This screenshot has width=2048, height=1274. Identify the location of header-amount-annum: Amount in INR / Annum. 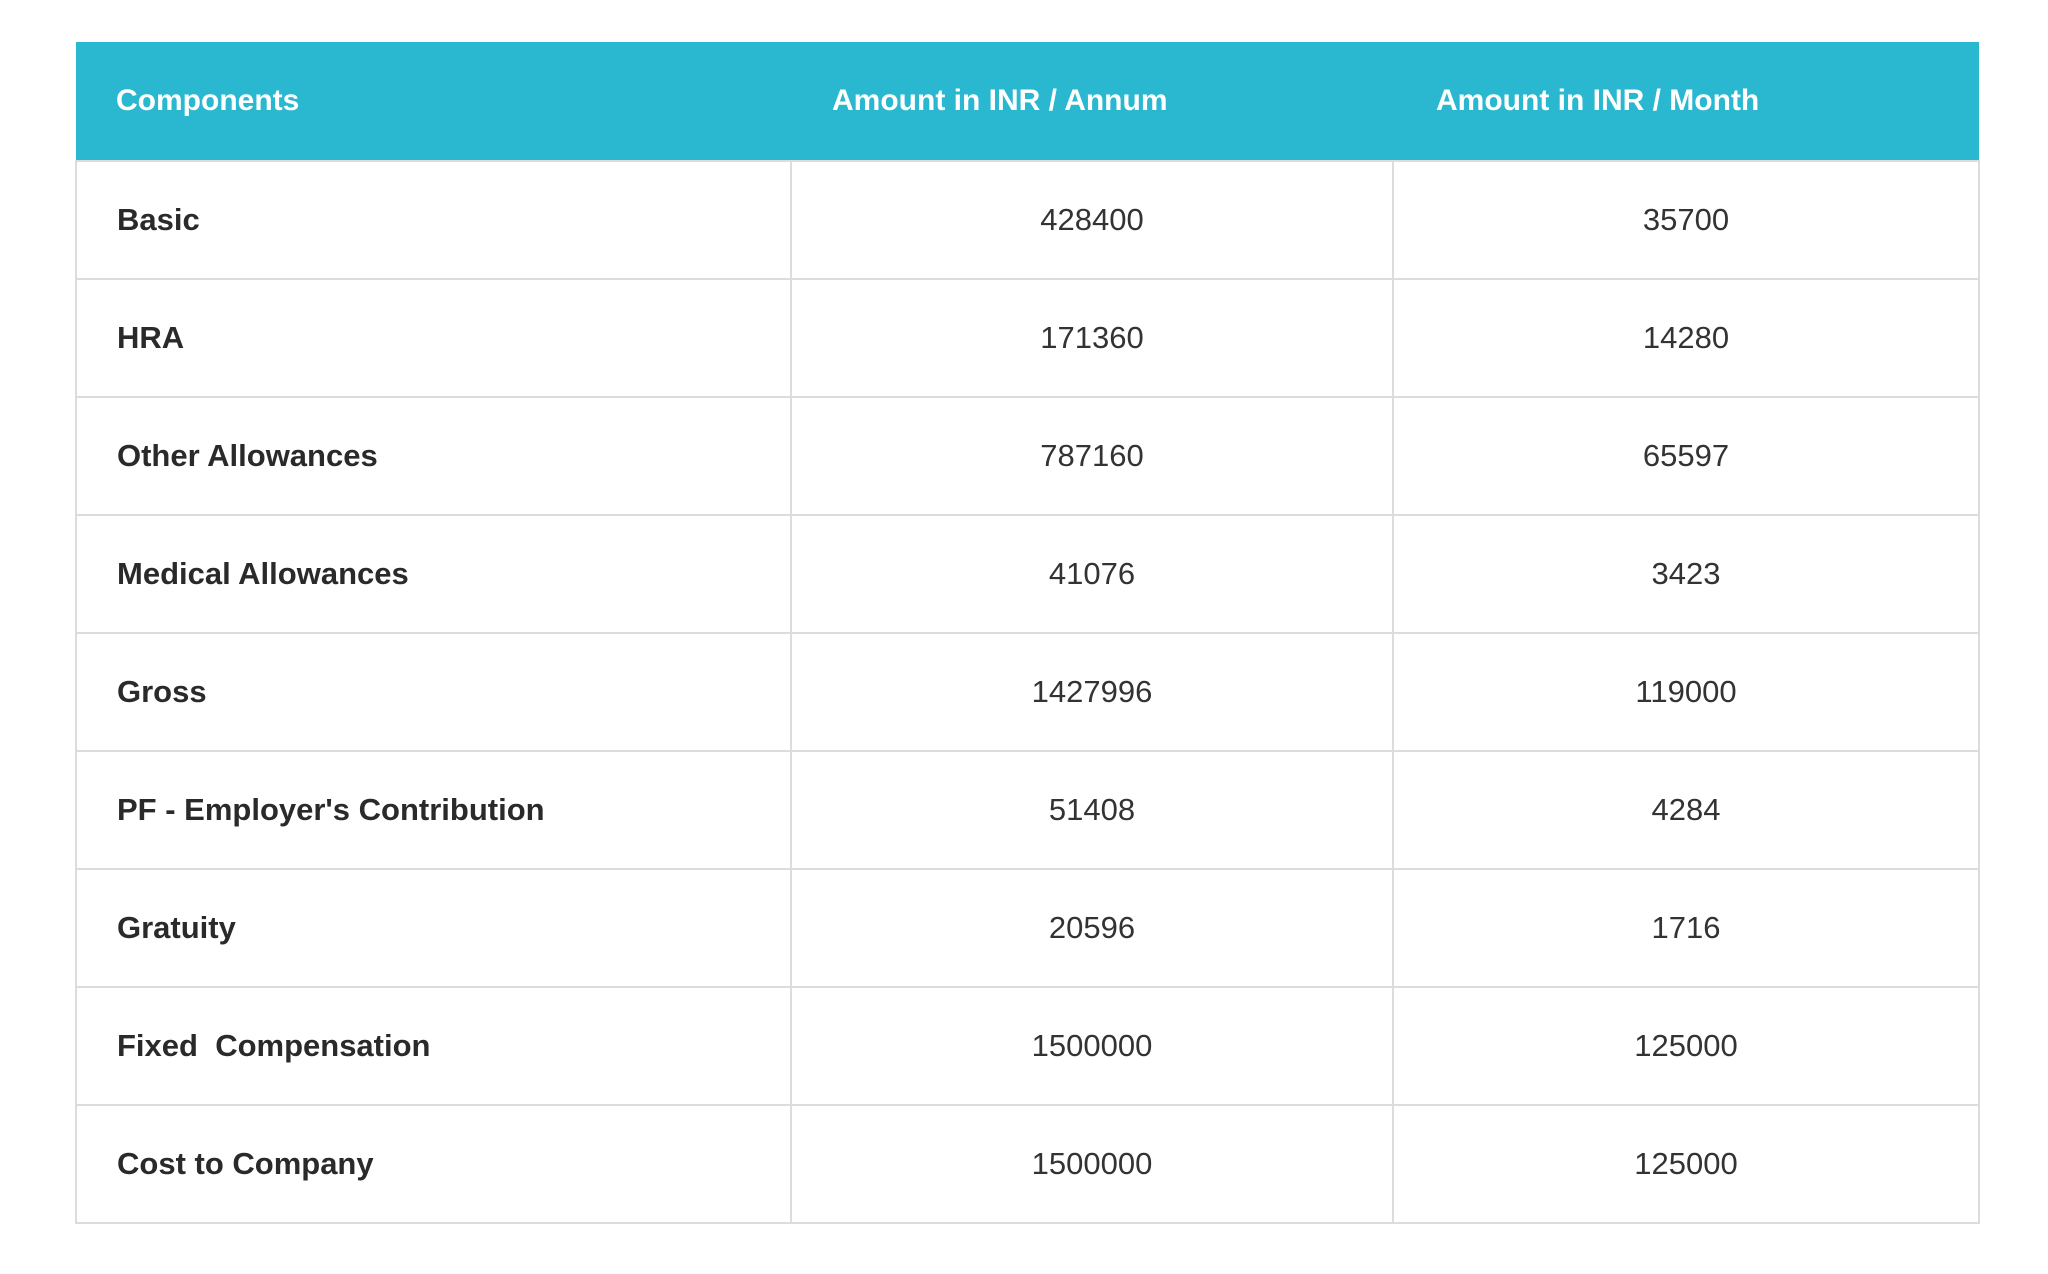
(1000, 100).